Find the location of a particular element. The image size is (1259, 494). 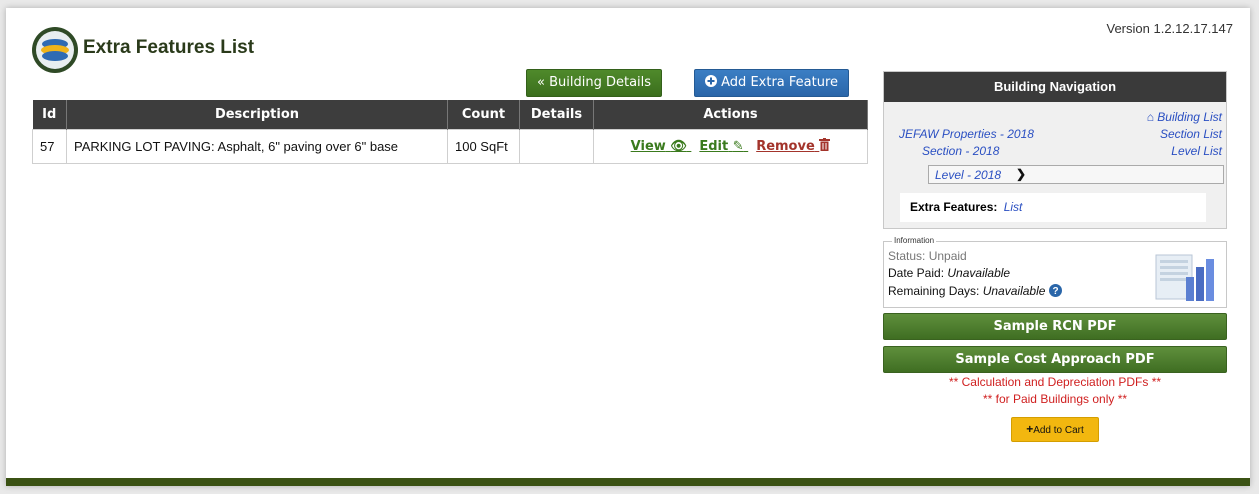

cell-details is located at coordinates (556, 146).